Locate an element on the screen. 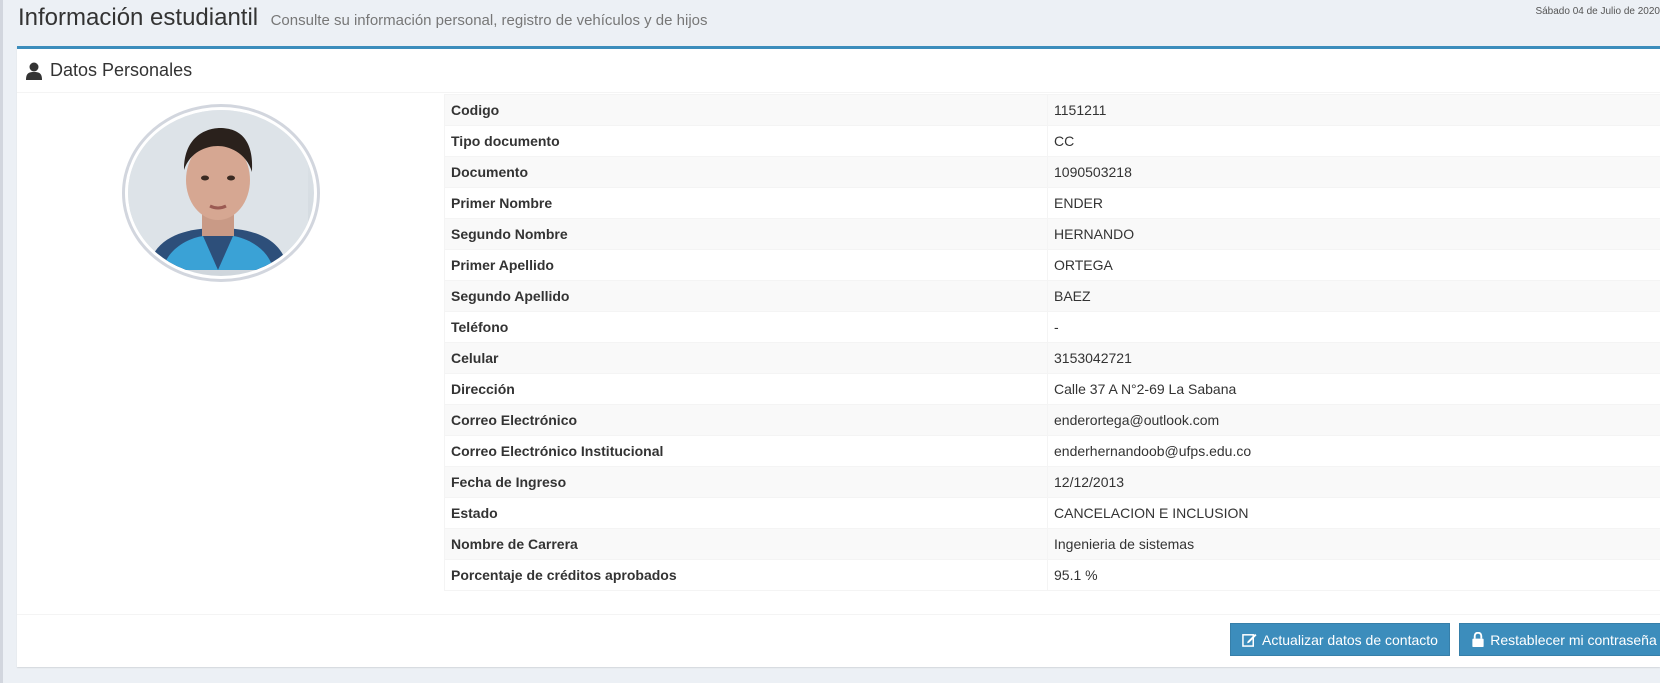  table-row: Estado CANCELACION E INCLUSION is located at coordinates (1052, 513).